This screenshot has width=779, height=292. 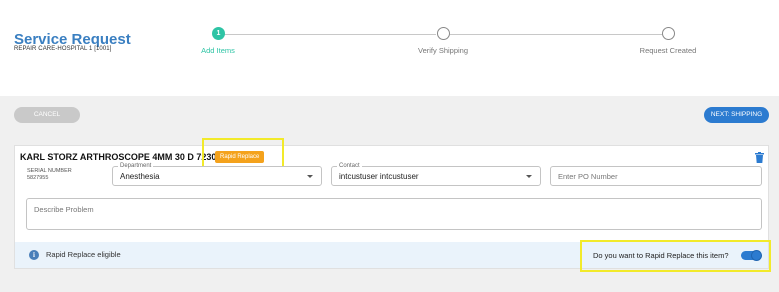 I want to click on info-icon: i, so click(x=34, y=255).